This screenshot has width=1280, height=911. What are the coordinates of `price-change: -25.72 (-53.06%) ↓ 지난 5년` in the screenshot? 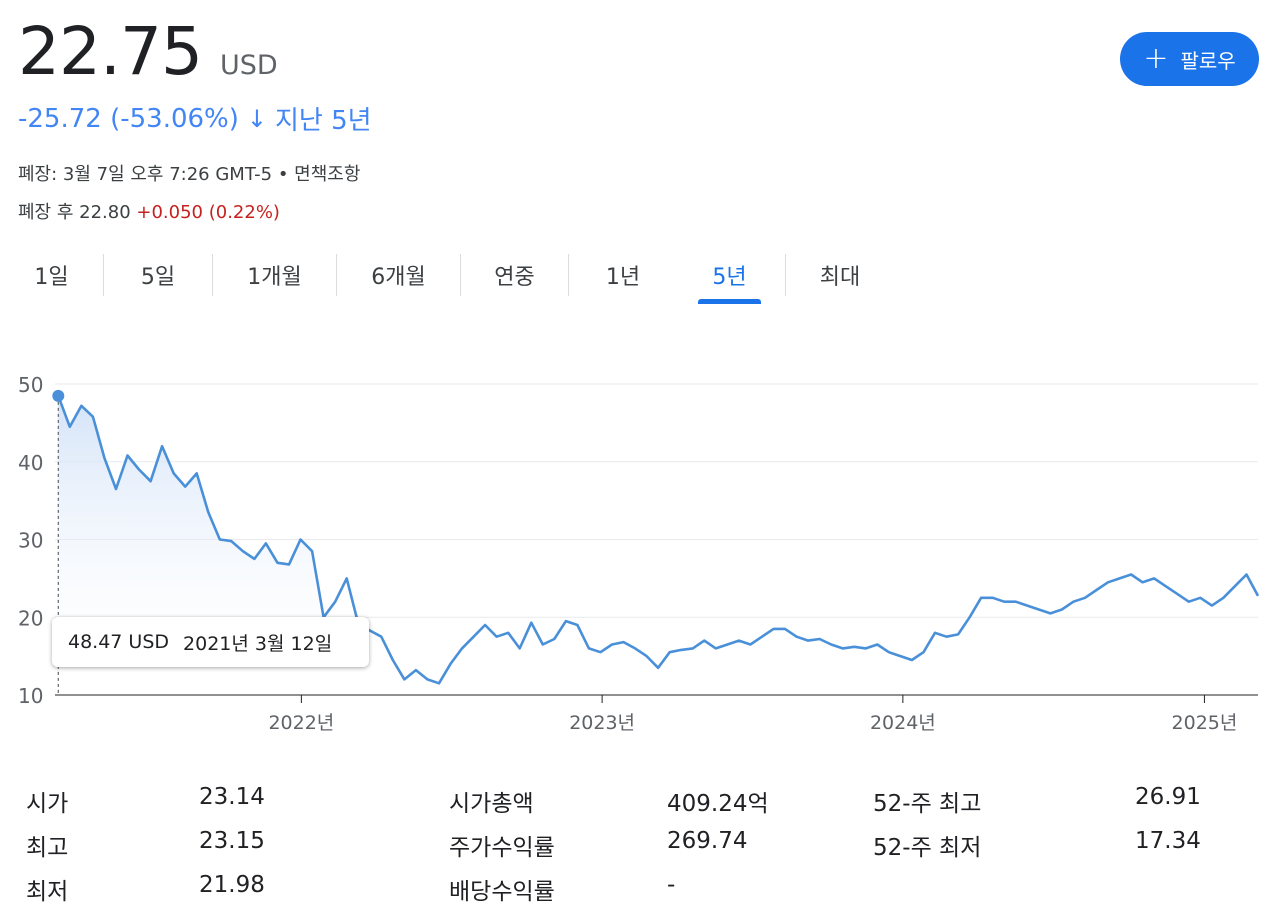 It's located at (195, 118).